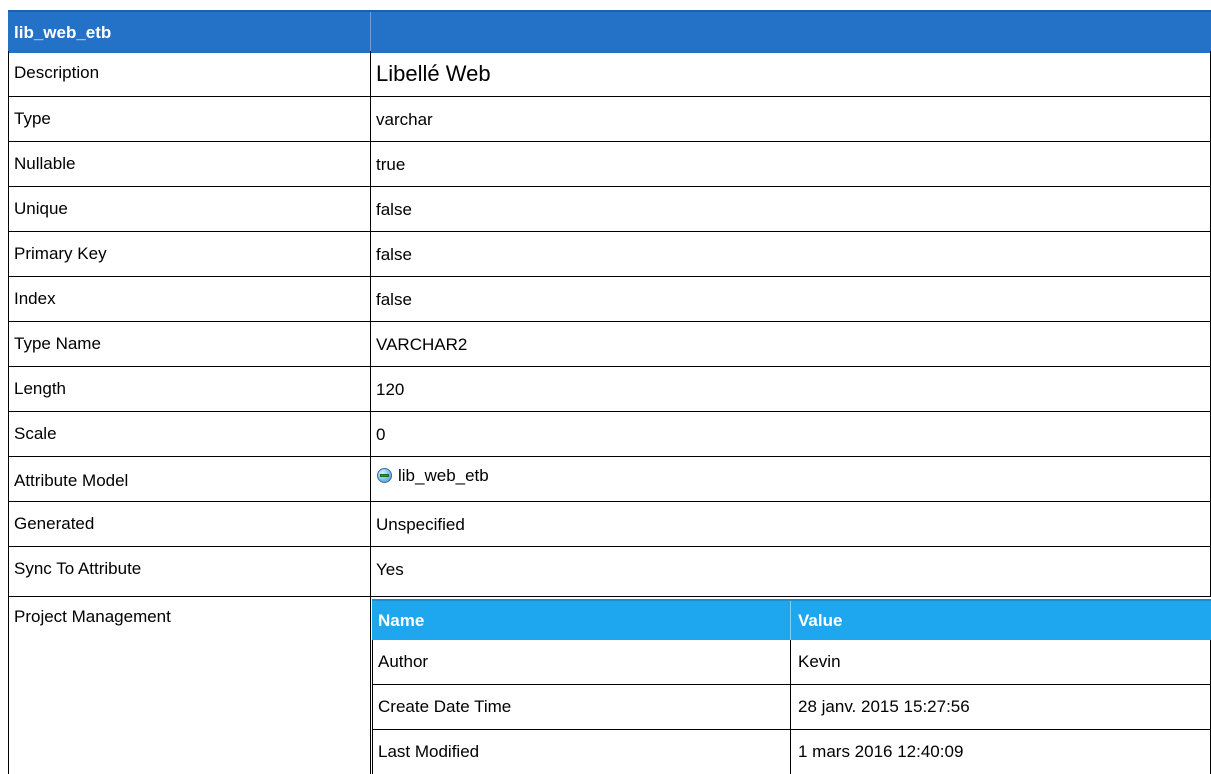 This screenshot has width=1211, height=774. I want to click on row-label: Unique, so click(41, 208).